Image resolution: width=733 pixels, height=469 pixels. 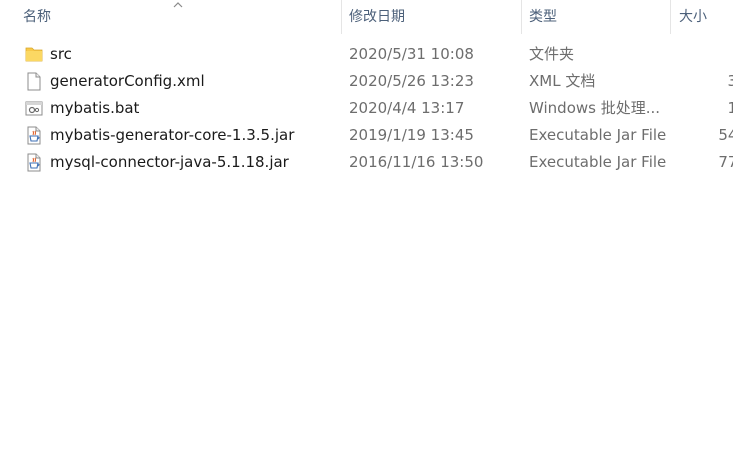 What do you see at coordinates (34, 108) in the screenshot?
I see `batch-file-icon` at bounding box center [34, 108].